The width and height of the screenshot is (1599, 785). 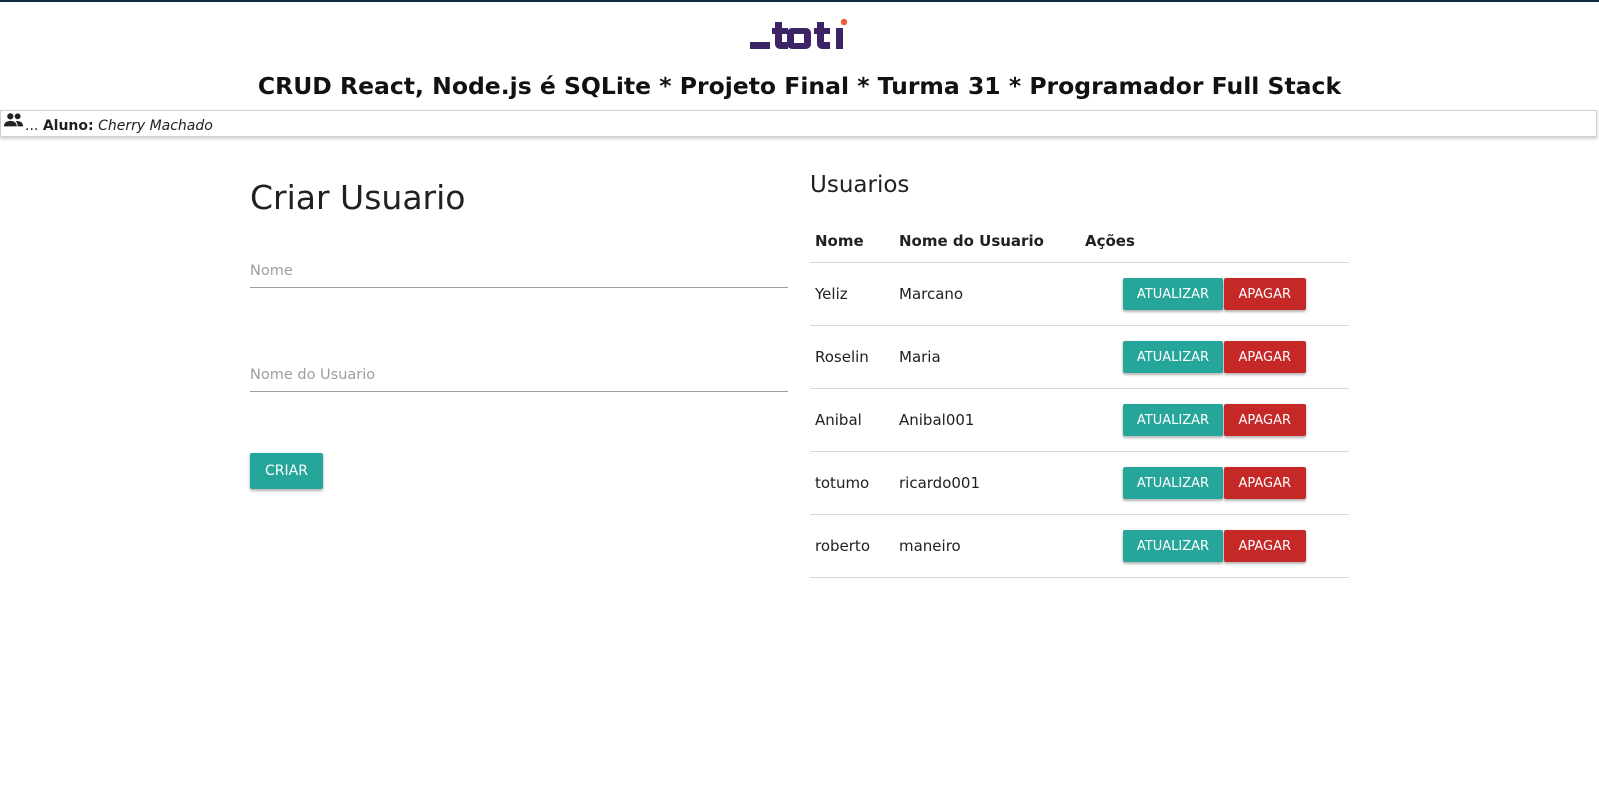 What do you see at coordinates (852, 241) in the screenshot?
I see `column-header-name: Nome` at bounding box center [852, 241].